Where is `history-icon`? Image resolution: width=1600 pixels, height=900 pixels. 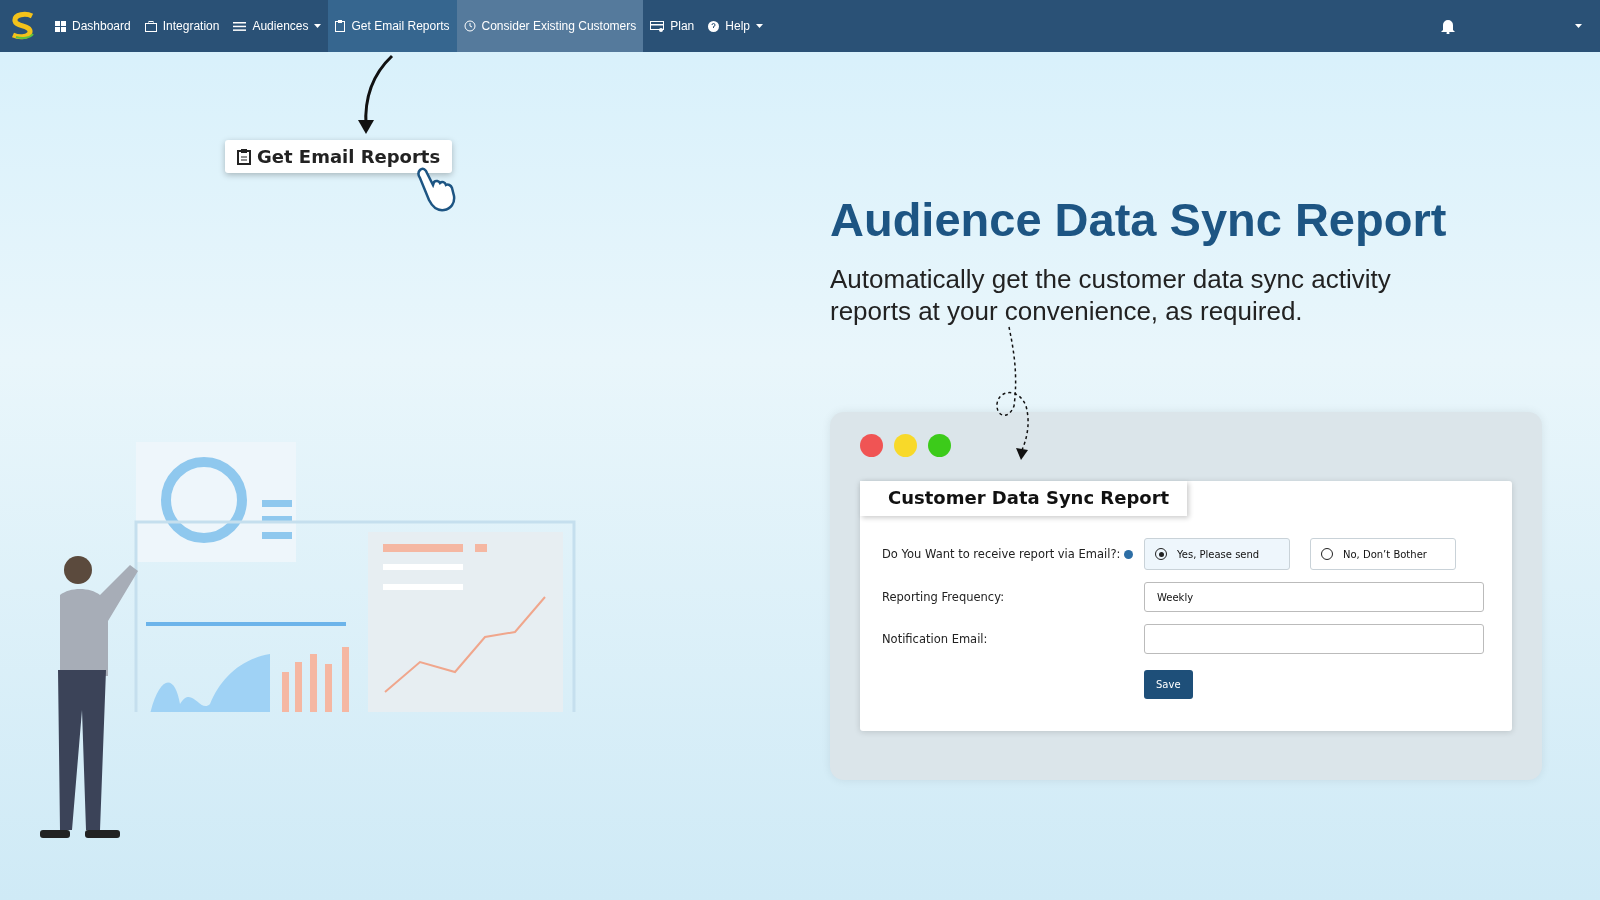 history-icon is located at coordinates (469, 26).